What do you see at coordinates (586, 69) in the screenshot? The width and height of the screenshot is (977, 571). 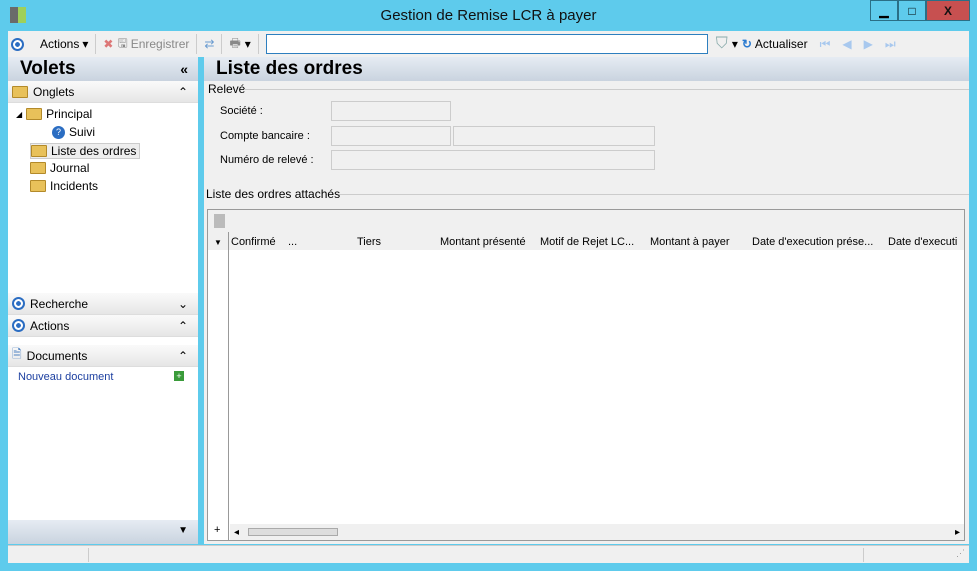 I see `main-header: Liste des ordres` at bounding box center [586, 69].